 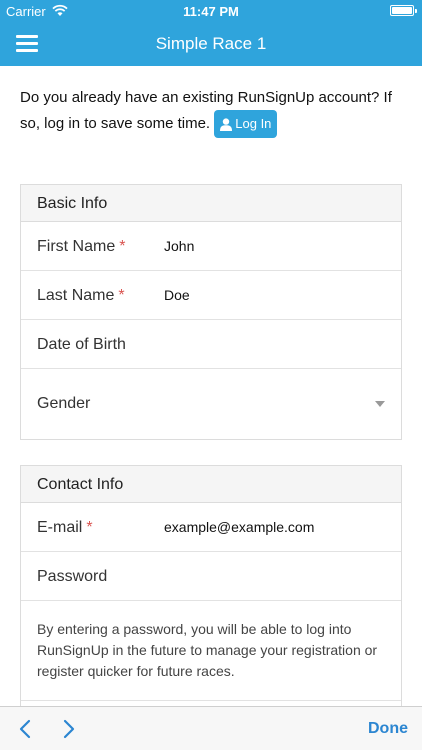 What do you see at coordinates (239, 527) in the screenshot?
I see `email-input: example@example.com` at bounding box center [239, 527].